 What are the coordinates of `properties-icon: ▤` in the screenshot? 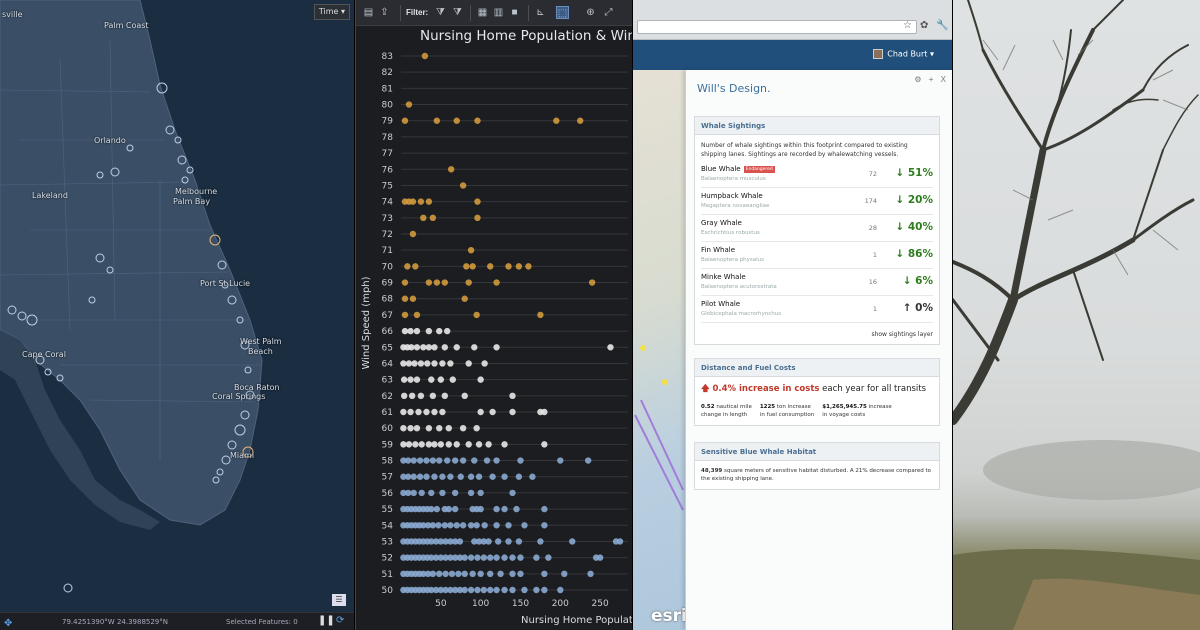 It's located at (368, 12).